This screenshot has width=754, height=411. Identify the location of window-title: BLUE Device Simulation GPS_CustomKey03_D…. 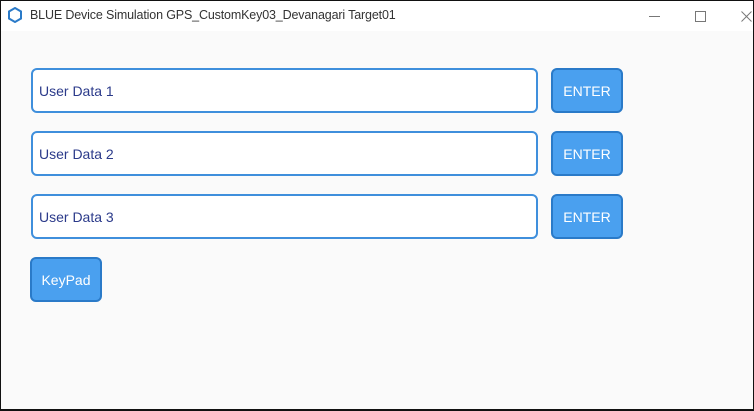
(213, 15).